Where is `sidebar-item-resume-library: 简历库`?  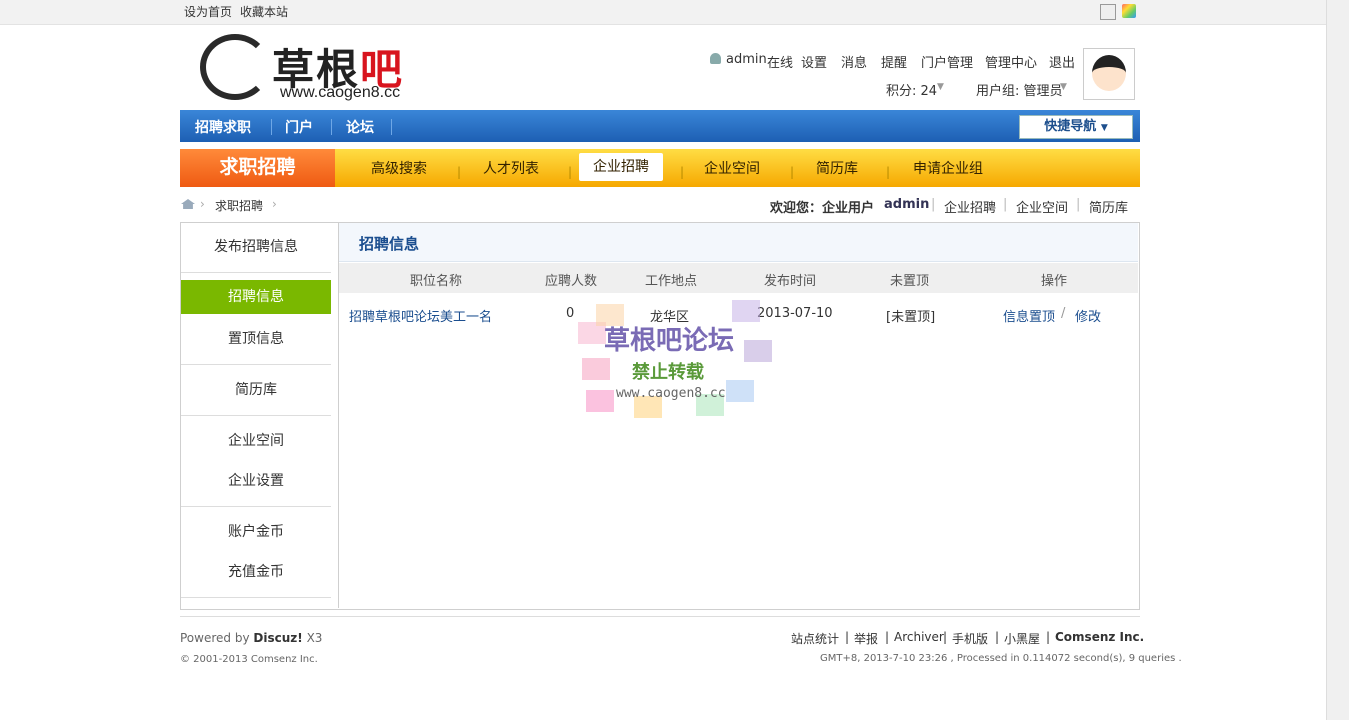
sidebar-item-resume-library: 简历库 is located at coordinates (256, 389).